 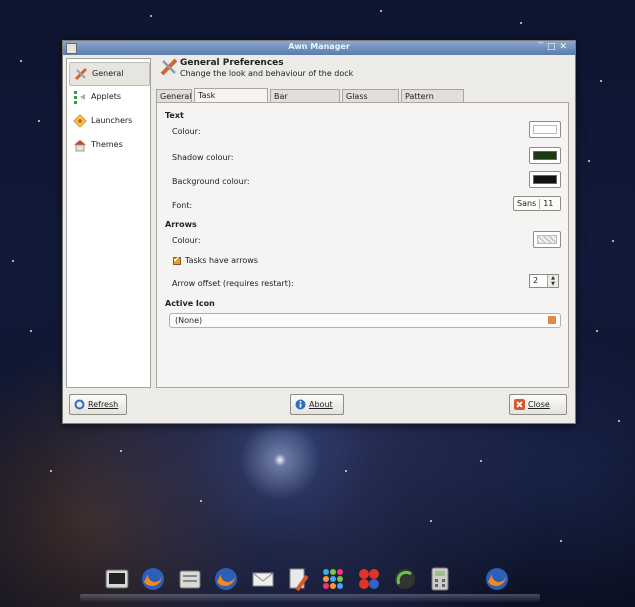 What do you see at coordinates (186, 131) in the screenshot?
I see `text-colour-label: Colour:` at bounding box center [186, 131].